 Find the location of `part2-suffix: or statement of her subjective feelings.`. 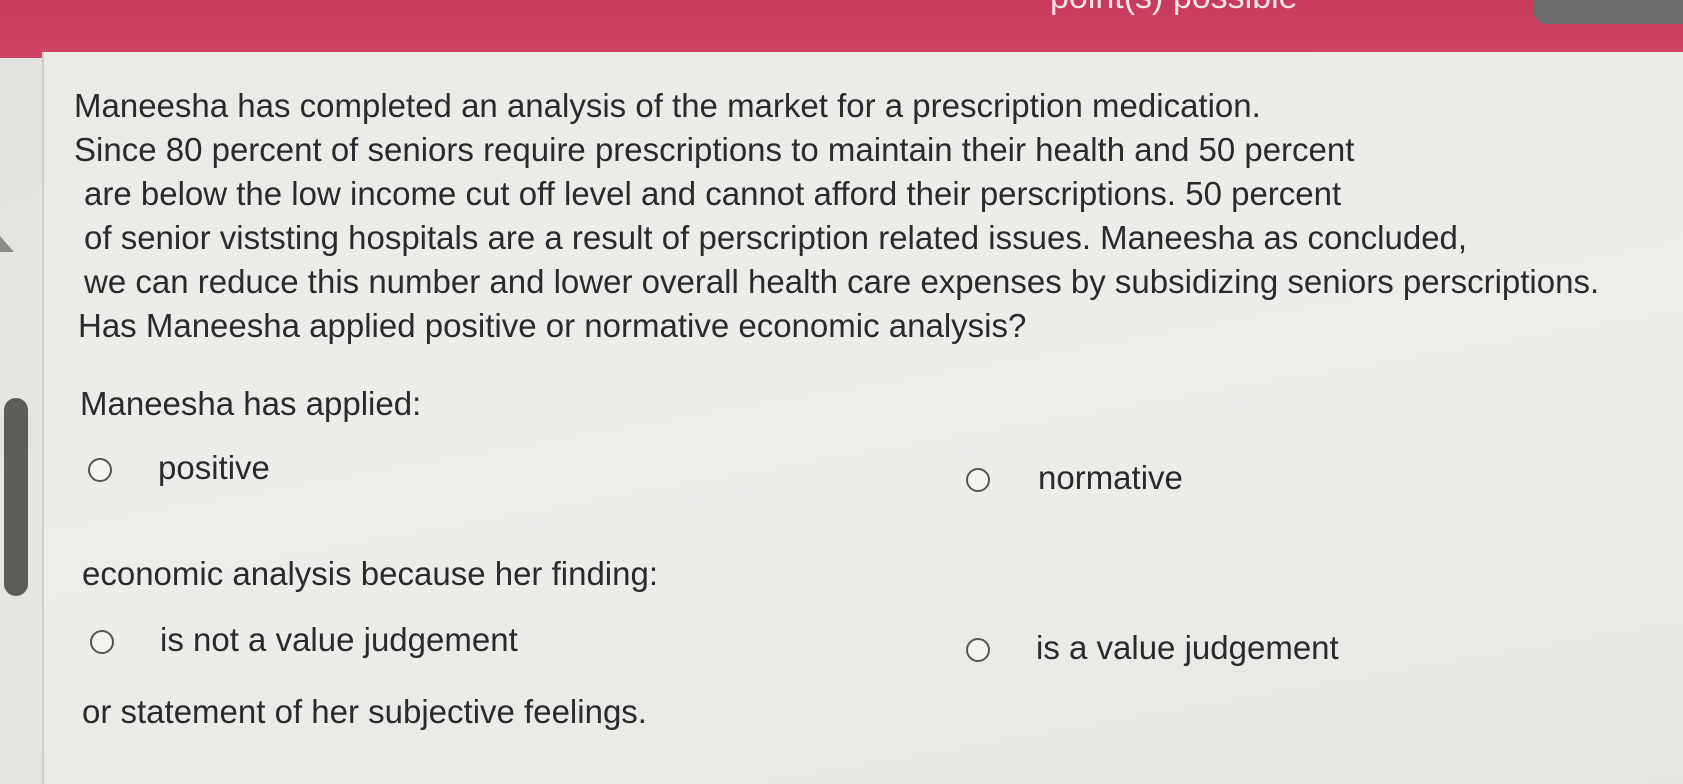

part2-suffix: or statement of her subjective feelings. is located at coordinates (364, 711).